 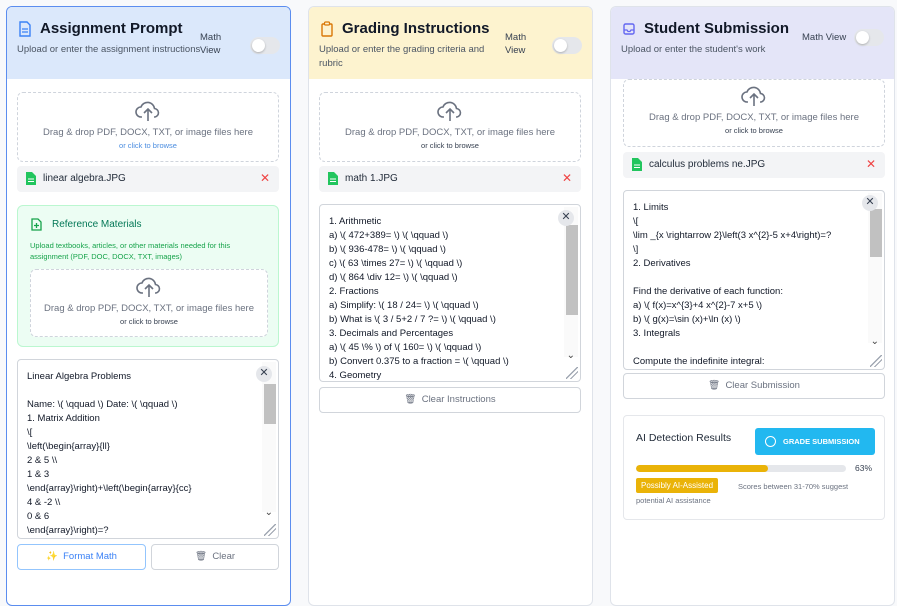 I want to click on ai-score-percent: 63%, so click(x=863, y=468).